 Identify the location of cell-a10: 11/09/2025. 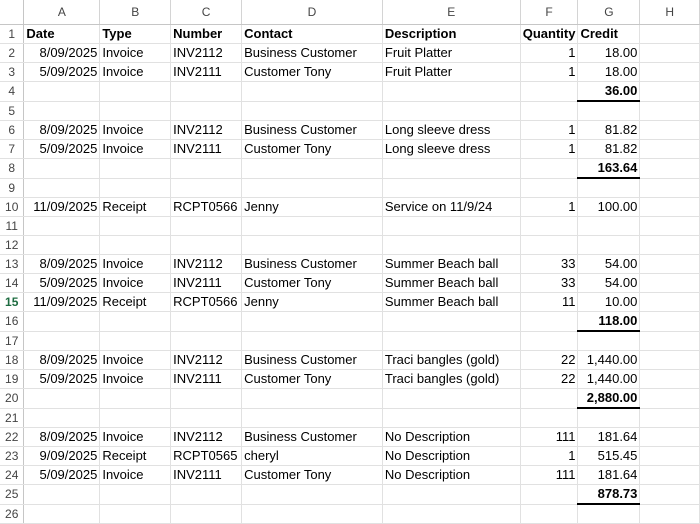
(62, 207).